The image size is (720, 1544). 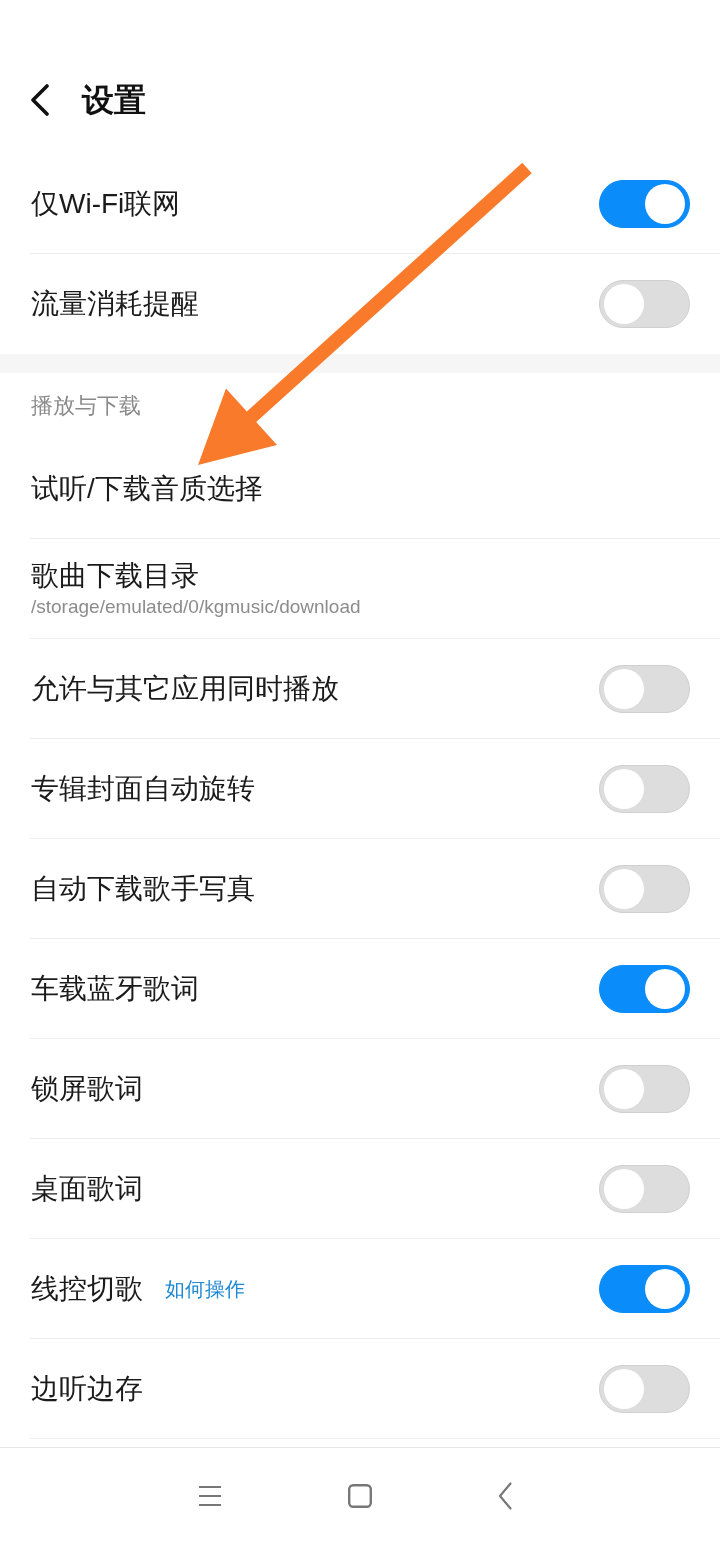 I want to click on help-link: 如何操作, so click(x=205, y=1288).